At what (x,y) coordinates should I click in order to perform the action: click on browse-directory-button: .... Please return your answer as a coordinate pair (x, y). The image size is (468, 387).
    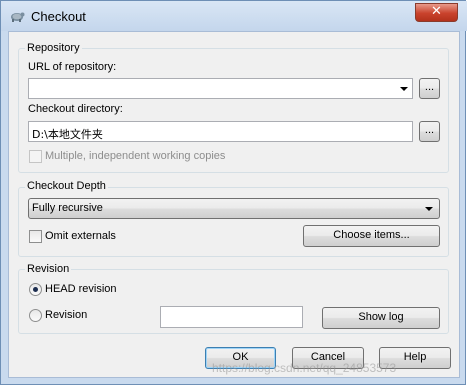
    Looking at the image, I should click on (429, 131).